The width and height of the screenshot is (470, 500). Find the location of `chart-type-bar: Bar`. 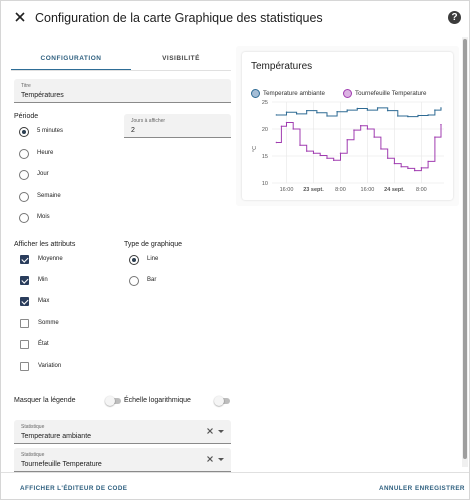

chart-type-bar: Bar is located at coordinates (169, 281).